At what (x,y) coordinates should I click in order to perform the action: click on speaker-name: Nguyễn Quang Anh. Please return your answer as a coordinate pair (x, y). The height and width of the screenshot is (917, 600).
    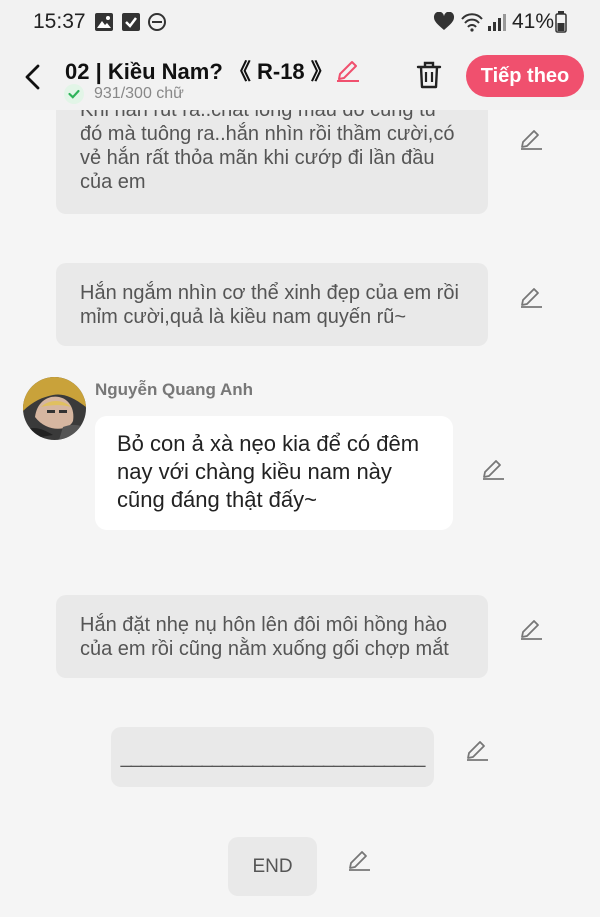
    Looking at the image, I should click on (174, 389).